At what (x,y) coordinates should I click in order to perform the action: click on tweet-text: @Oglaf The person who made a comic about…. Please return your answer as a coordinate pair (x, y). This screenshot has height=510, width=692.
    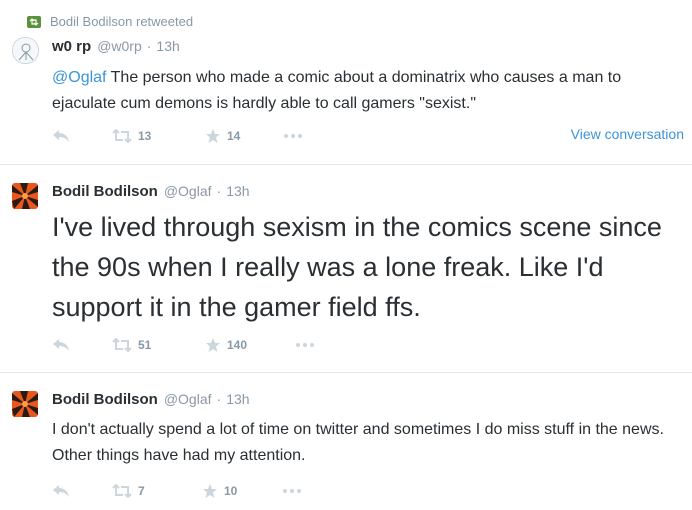
    Looking at the image, I should click on (364, 91).